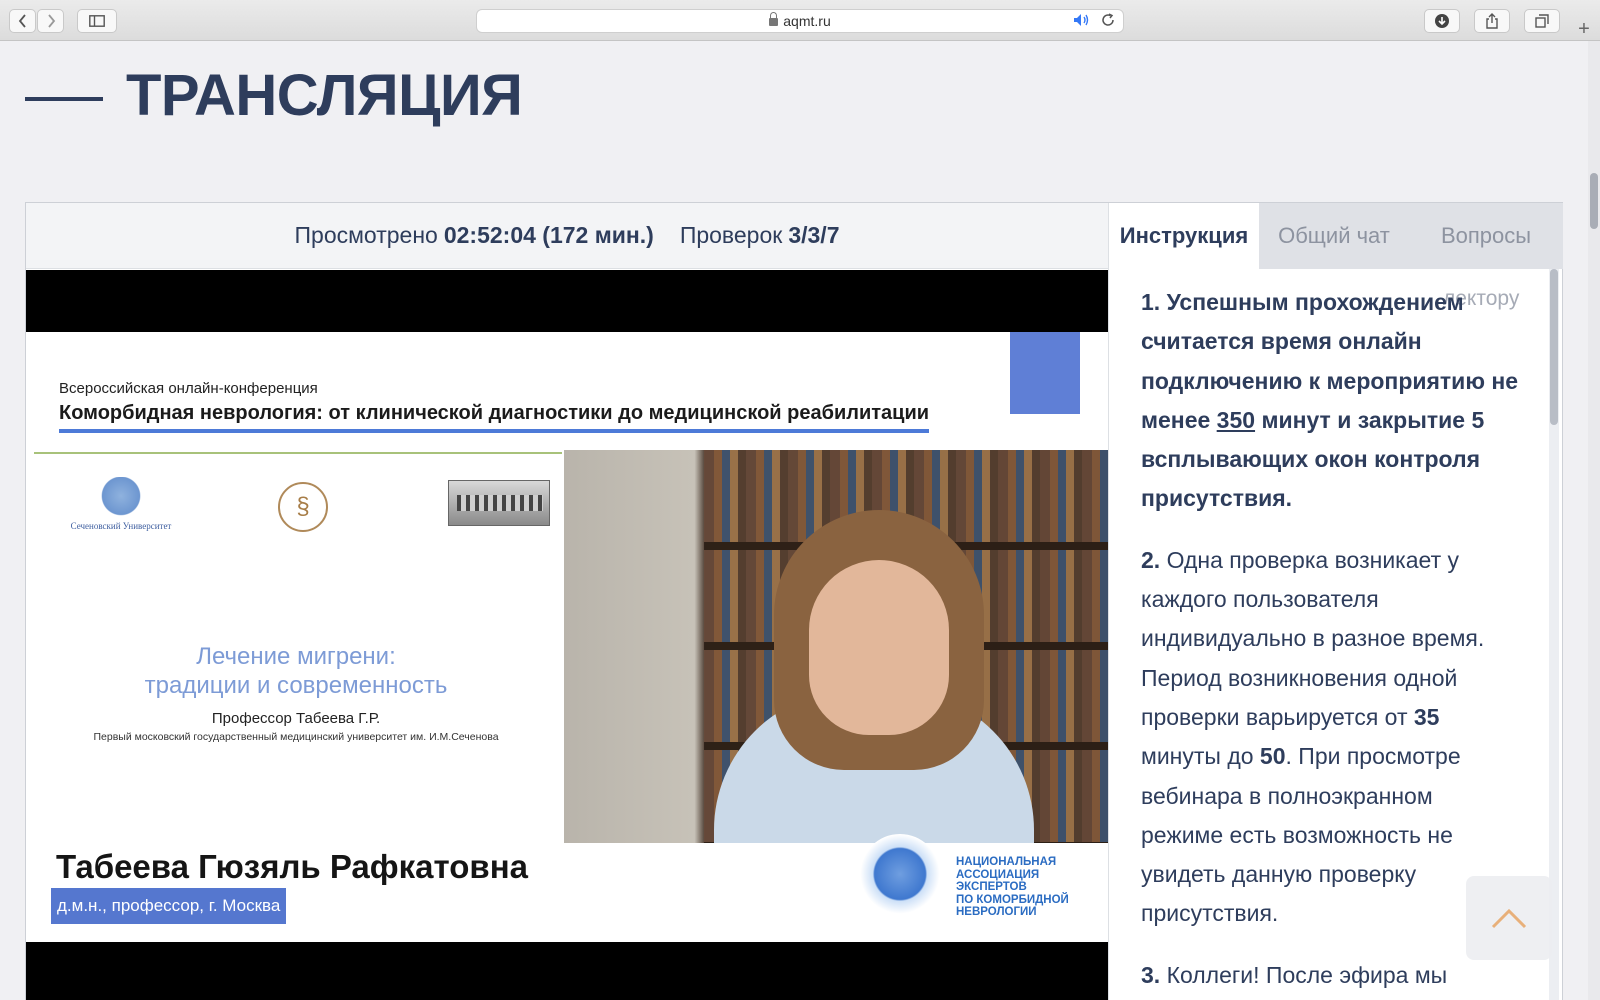 The height and width of the screenshot is (1000, 1600). I want to click on page-scrollbar, so click(1594, 520).